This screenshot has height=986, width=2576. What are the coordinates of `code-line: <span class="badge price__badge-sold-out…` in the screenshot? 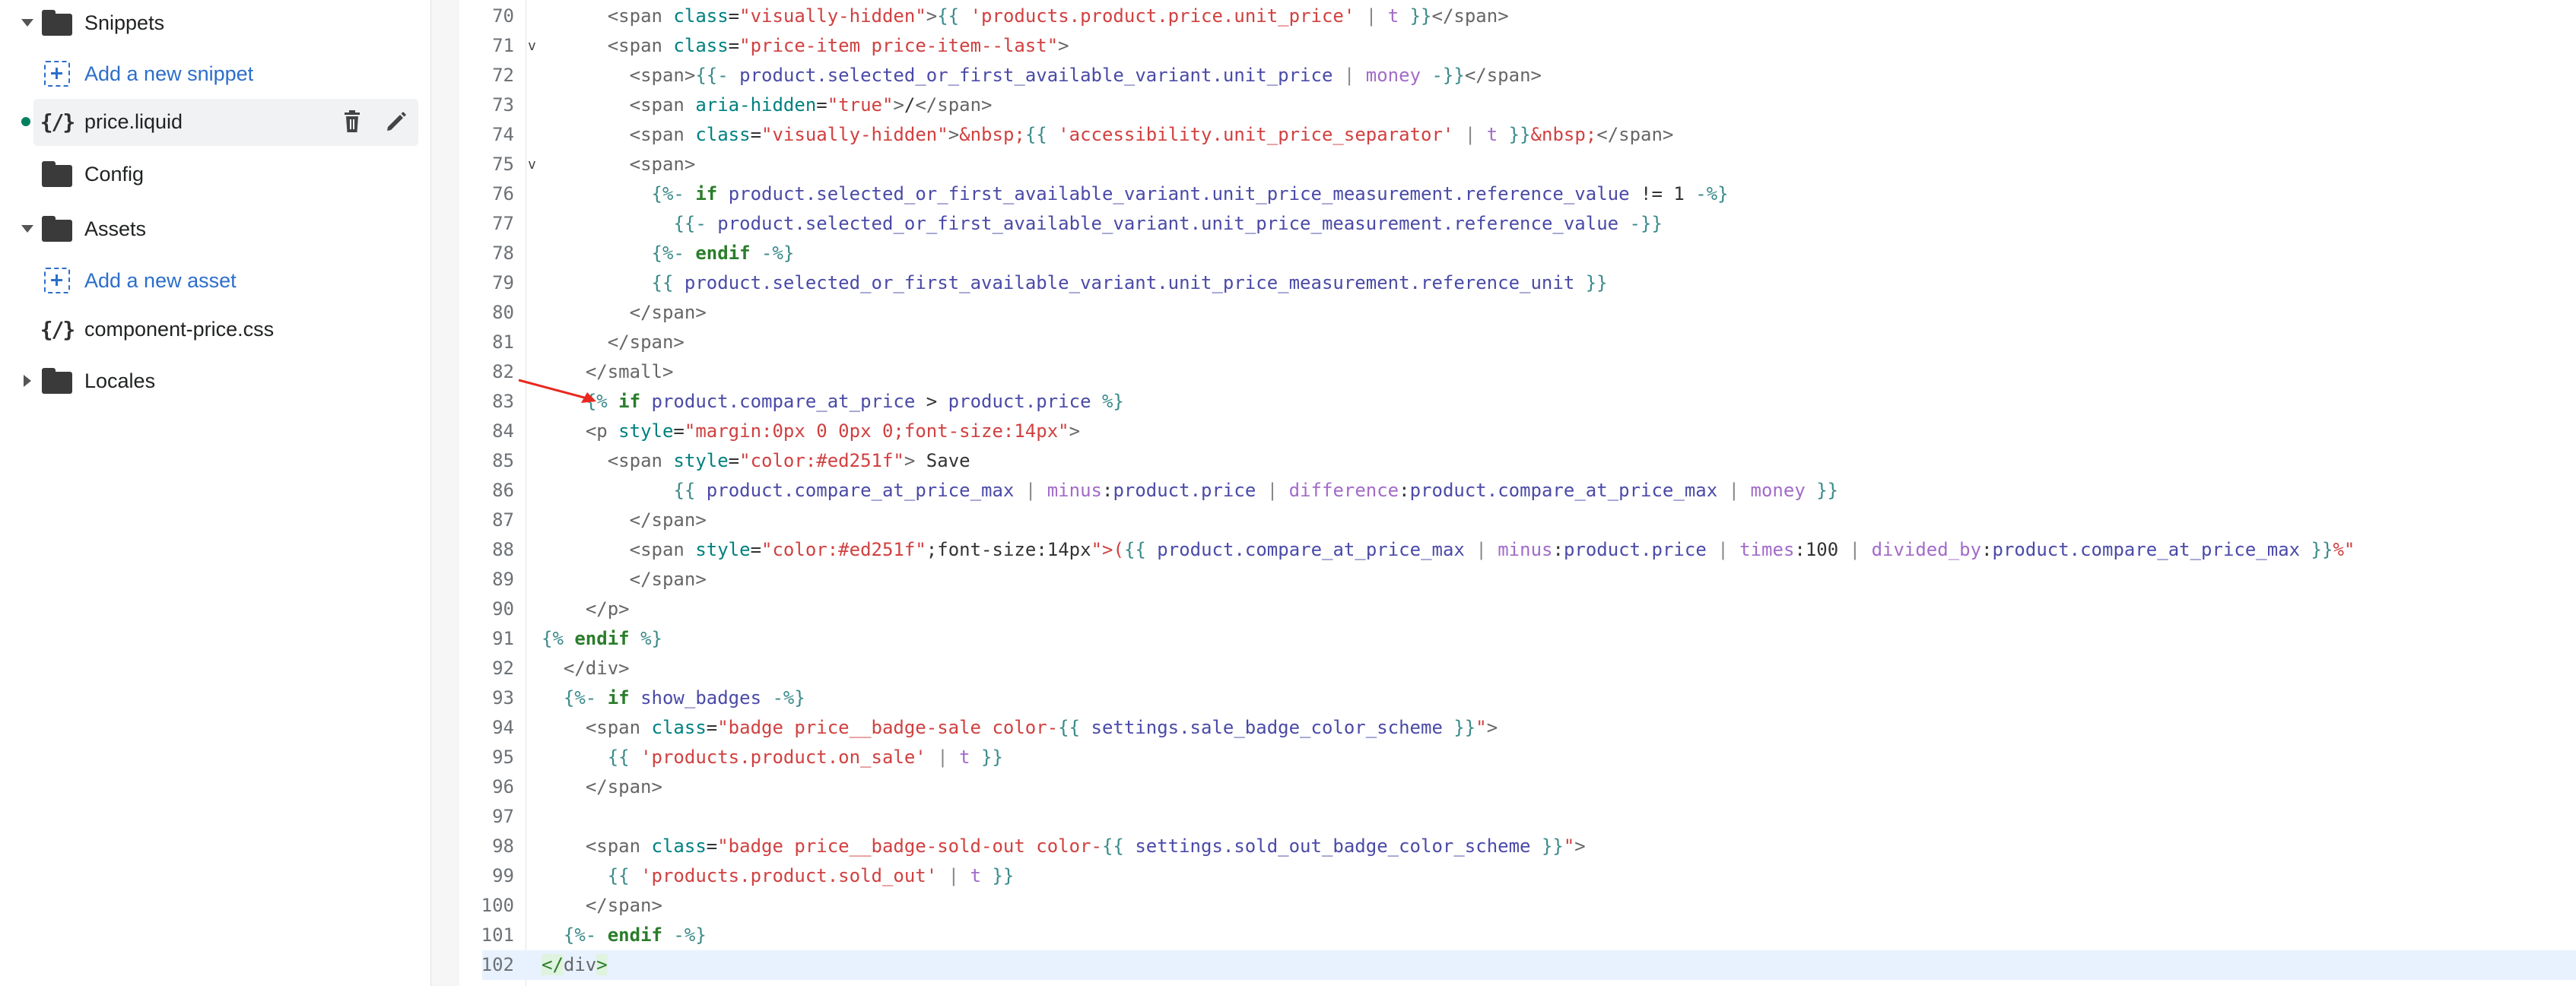 It's located at (1064, 846).